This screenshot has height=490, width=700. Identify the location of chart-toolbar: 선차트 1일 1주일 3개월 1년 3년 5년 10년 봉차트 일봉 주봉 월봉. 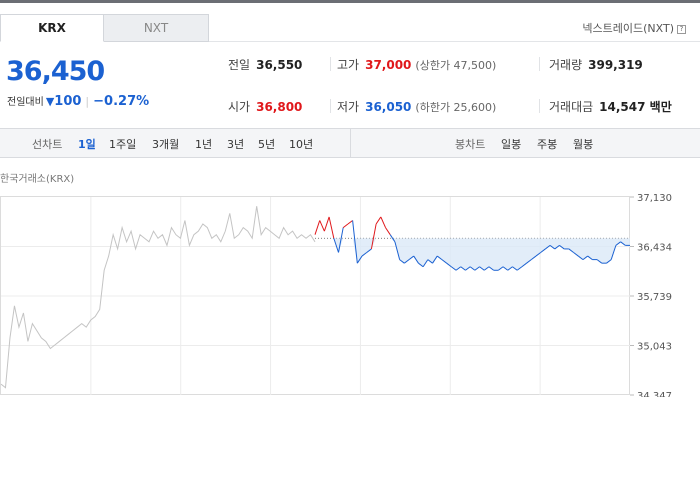
(350, 143).